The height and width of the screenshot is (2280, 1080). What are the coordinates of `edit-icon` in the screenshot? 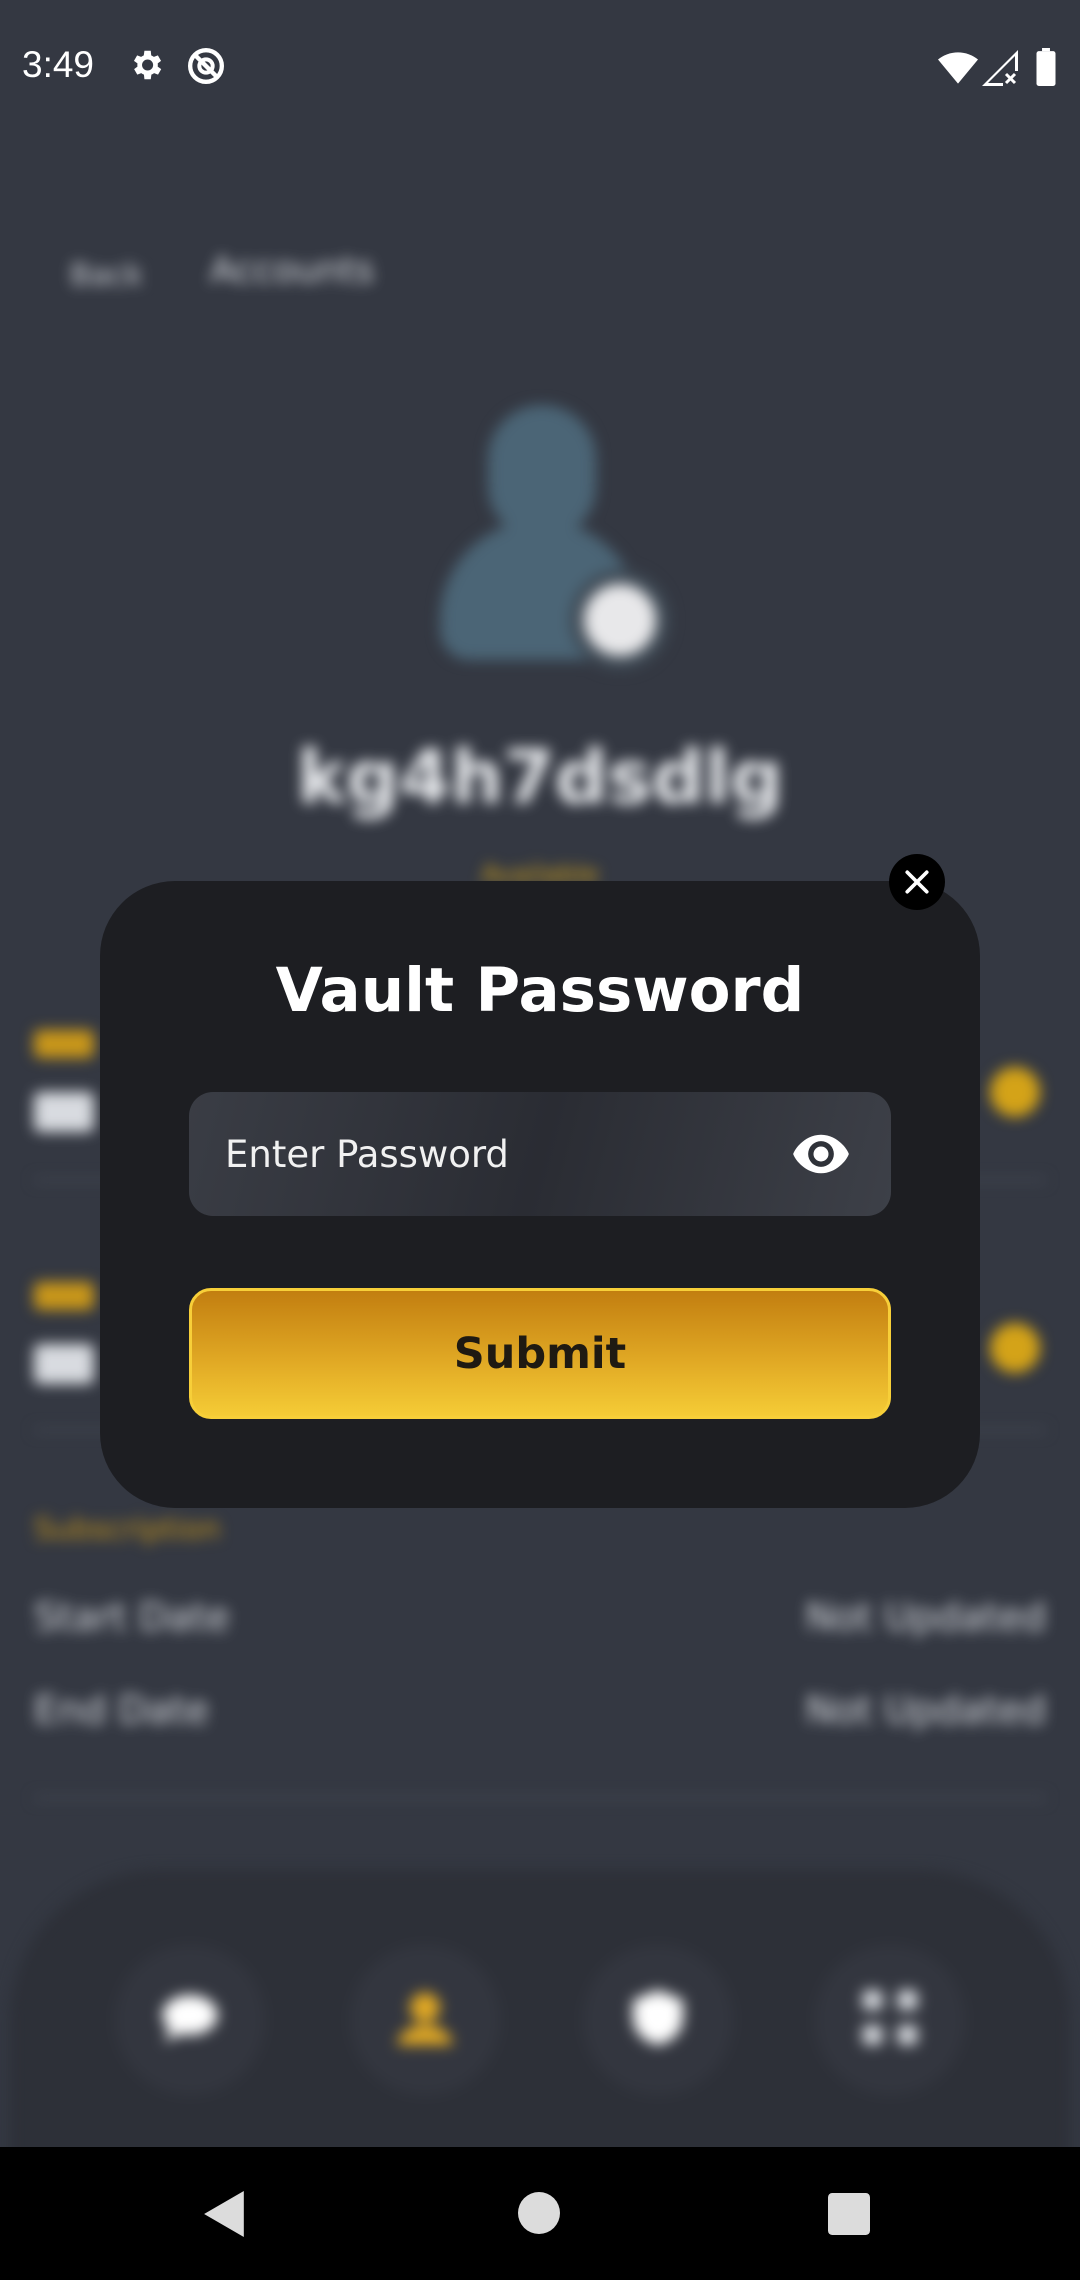 It's located at (1015, 1092).